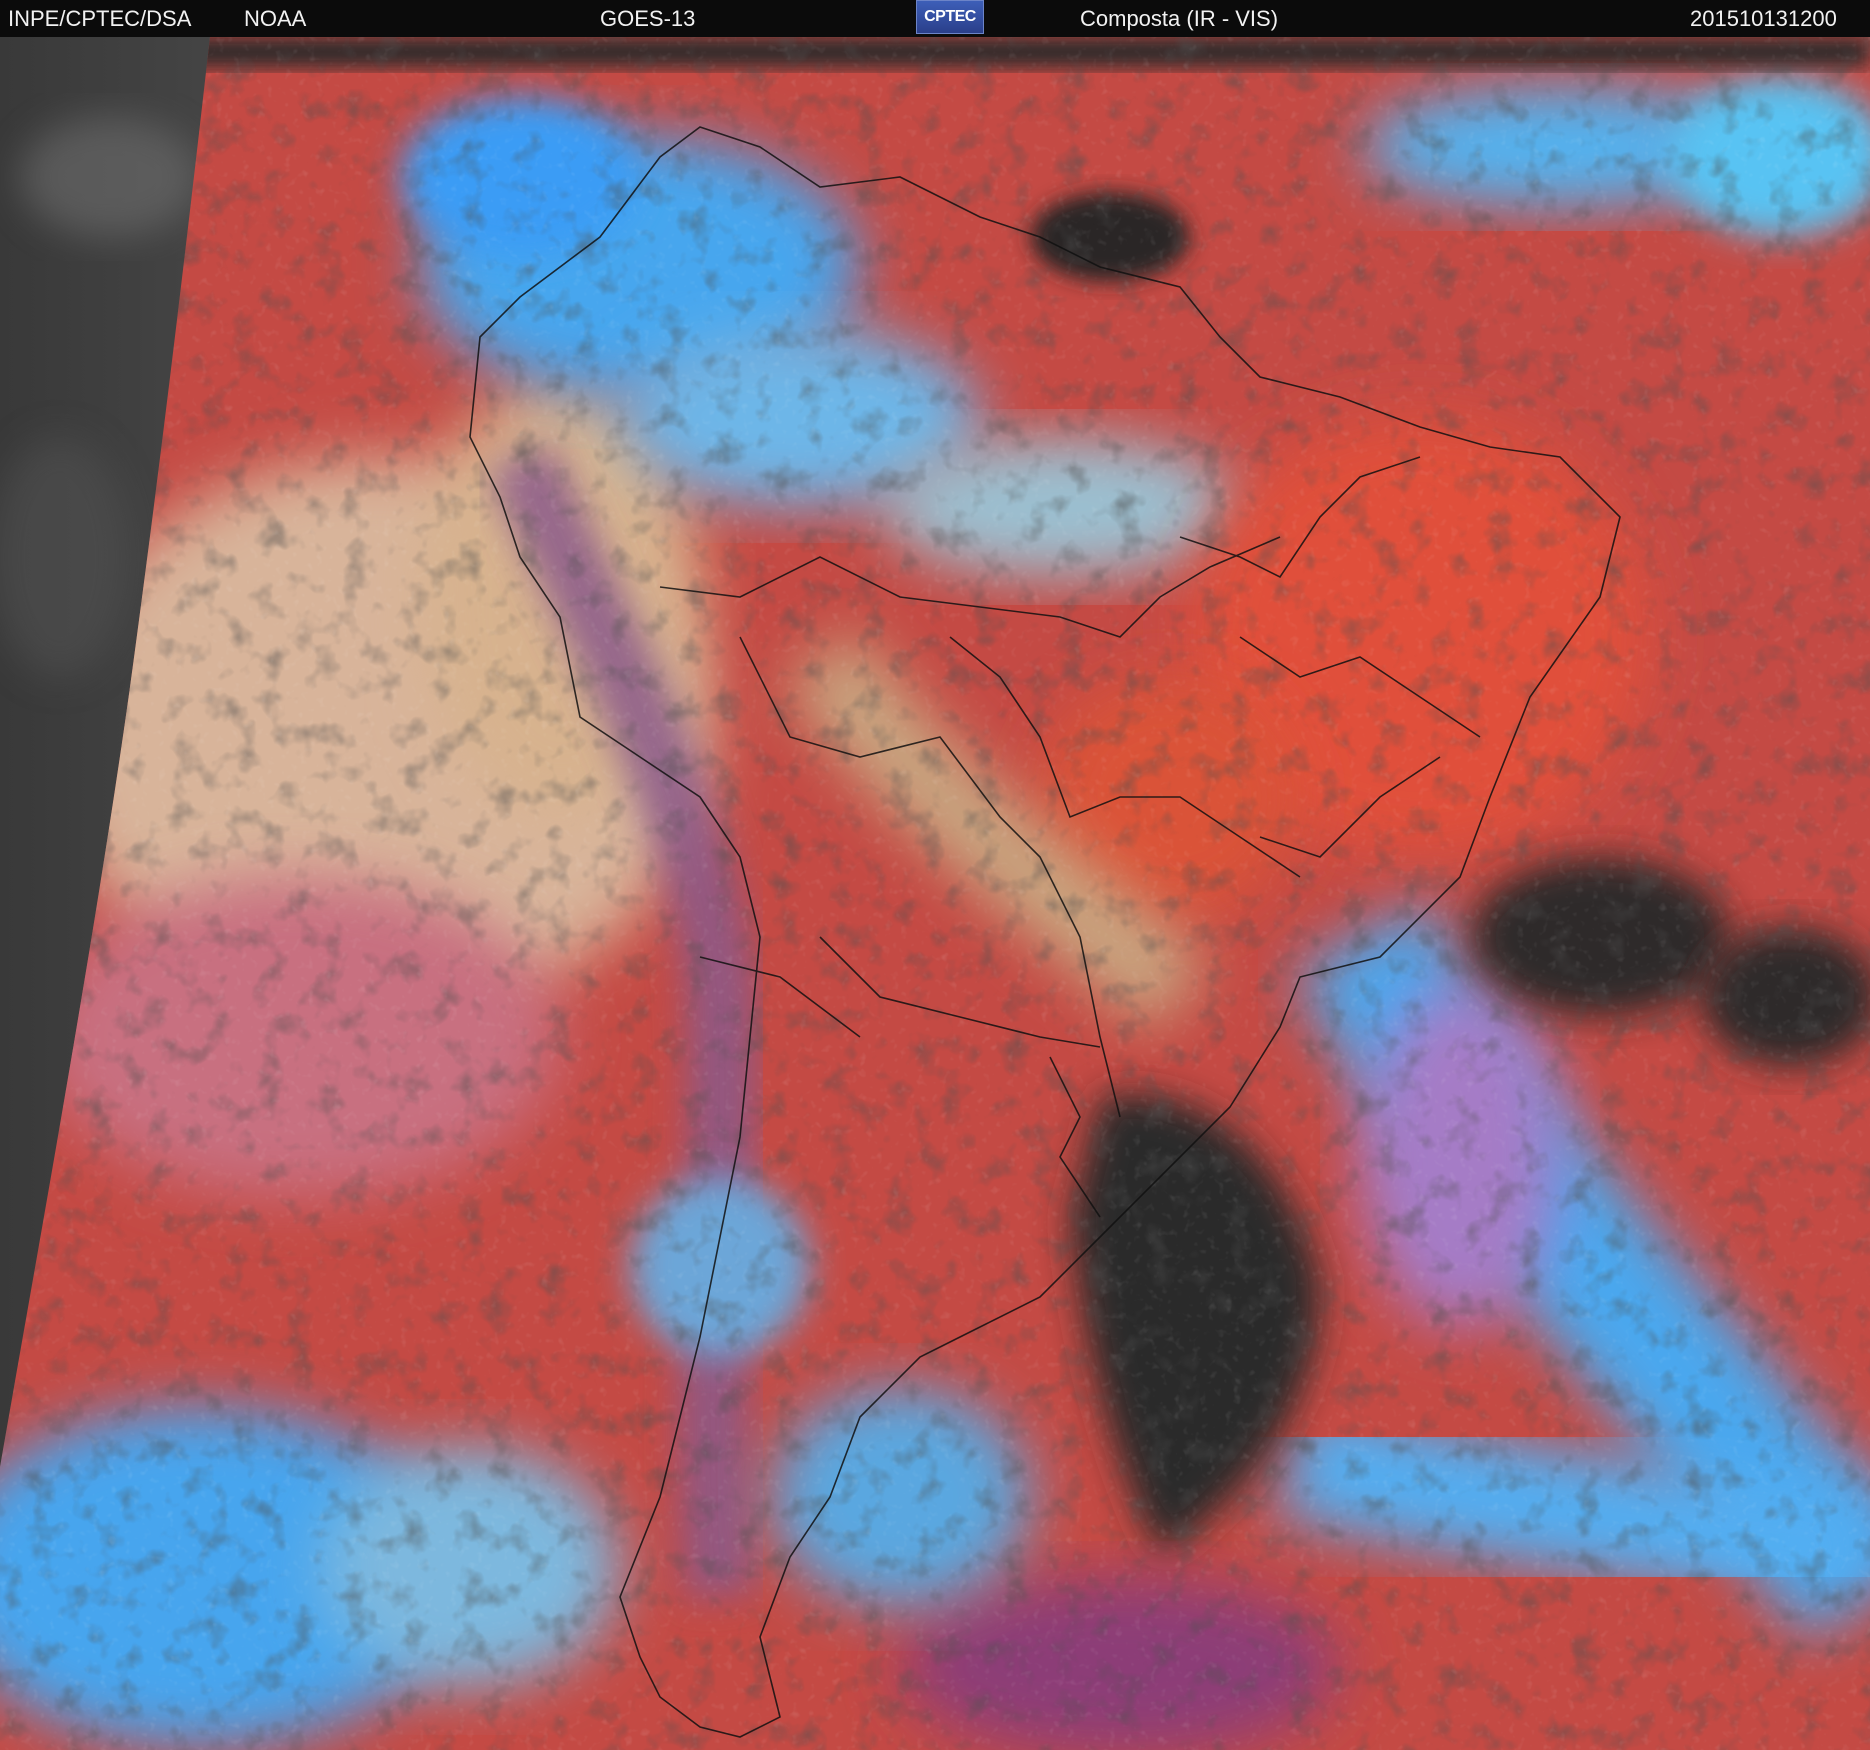 This screenshot has height=1750, width=1870. I want to click on product-label: Composta (IR - VIS), so click(1179, 18).